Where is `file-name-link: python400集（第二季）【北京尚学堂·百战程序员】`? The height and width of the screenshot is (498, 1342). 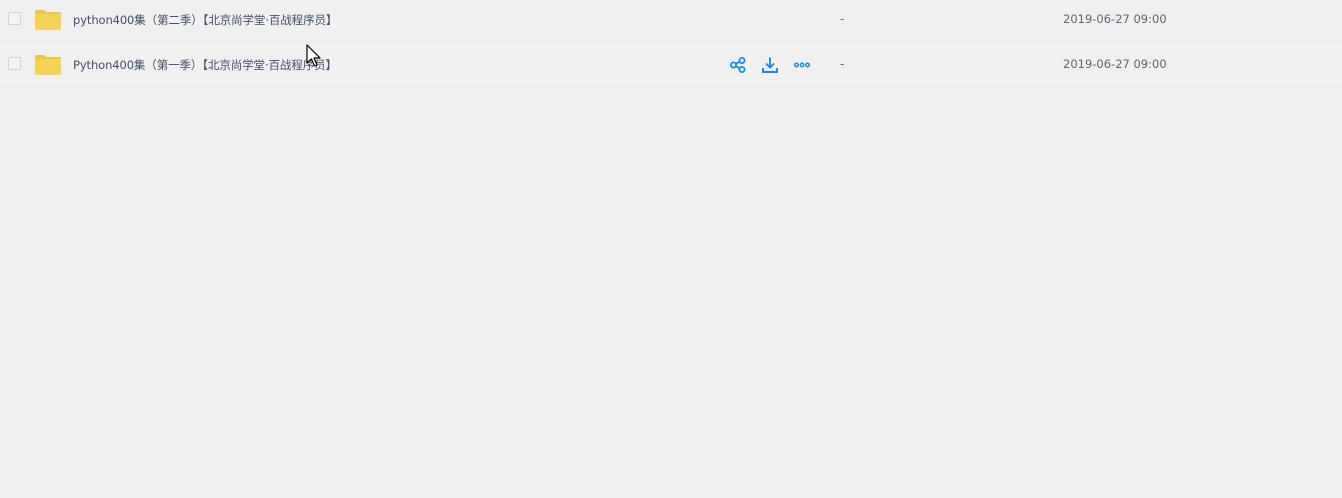 file-name-link: python400集（第二季）【北京尚学堂·百战程序员】 is located at coordinates (205, 20).